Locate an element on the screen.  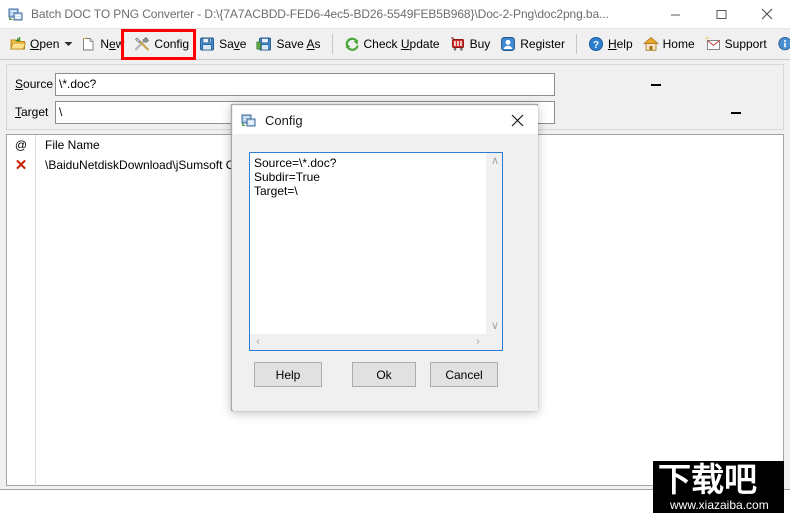
toolbar-label-register: Register is located at coordinates (542, 44).